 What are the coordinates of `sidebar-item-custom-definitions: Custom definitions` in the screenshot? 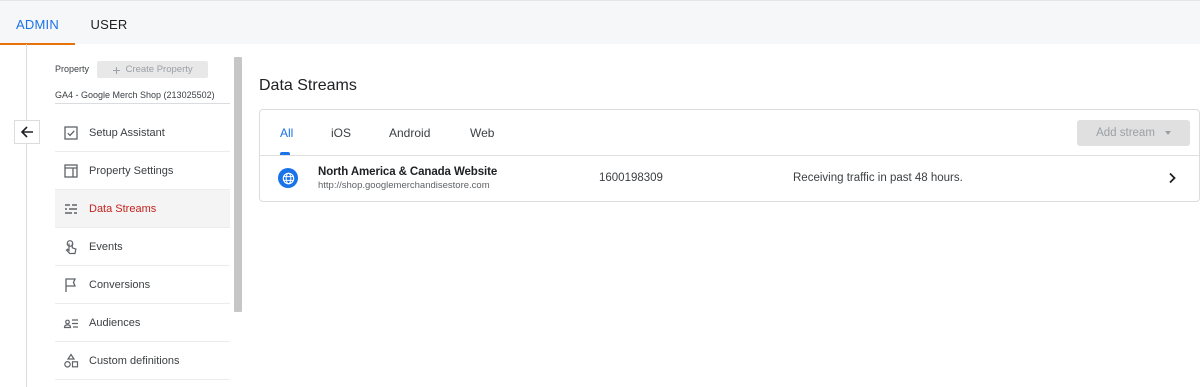 It's located at (142, 361).